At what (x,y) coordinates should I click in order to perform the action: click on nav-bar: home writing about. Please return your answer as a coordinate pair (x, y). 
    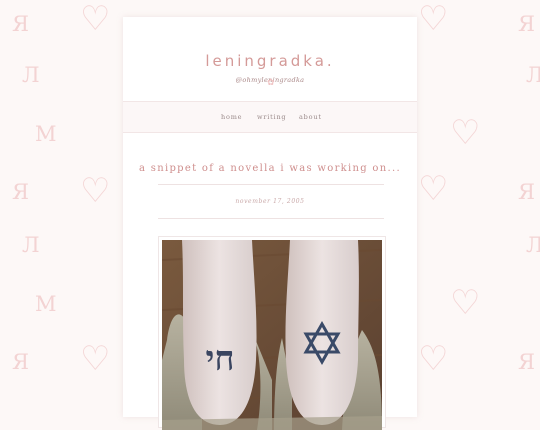
    Looking at the image, I should click on (270, 117).